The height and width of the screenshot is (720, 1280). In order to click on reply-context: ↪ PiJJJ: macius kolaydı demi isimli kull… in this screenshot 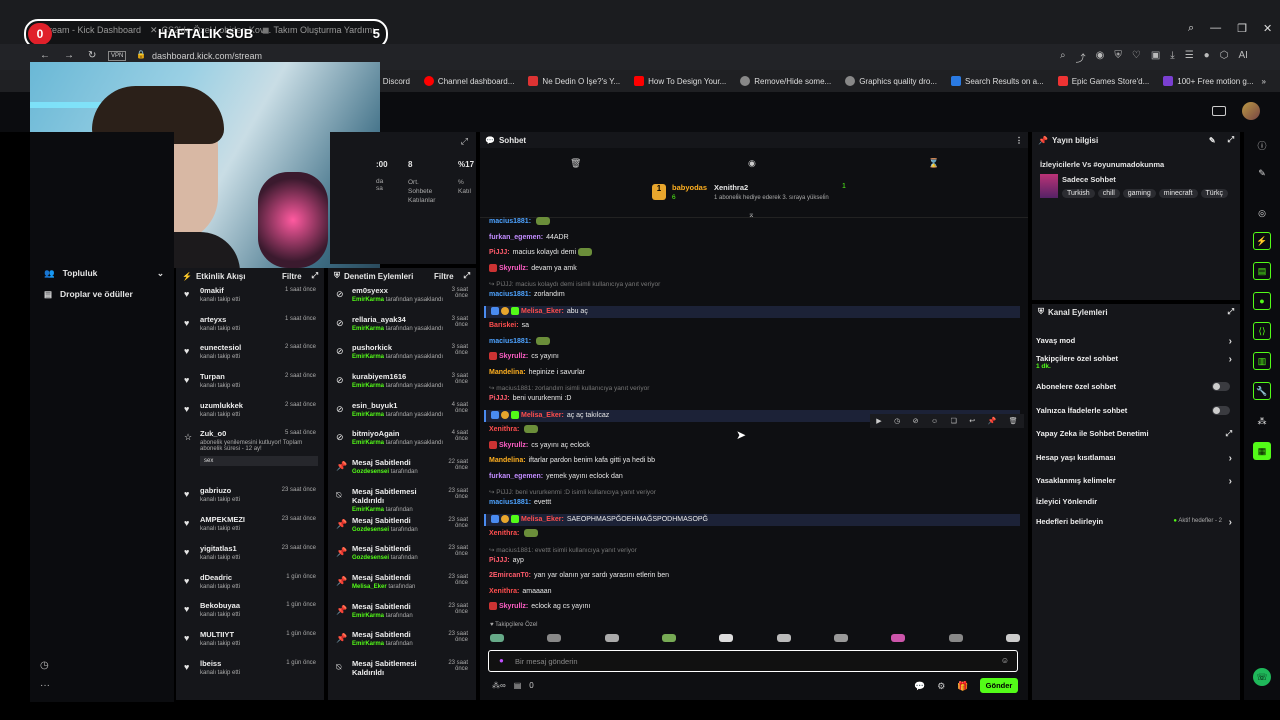, I will do `click(574, 285)`.